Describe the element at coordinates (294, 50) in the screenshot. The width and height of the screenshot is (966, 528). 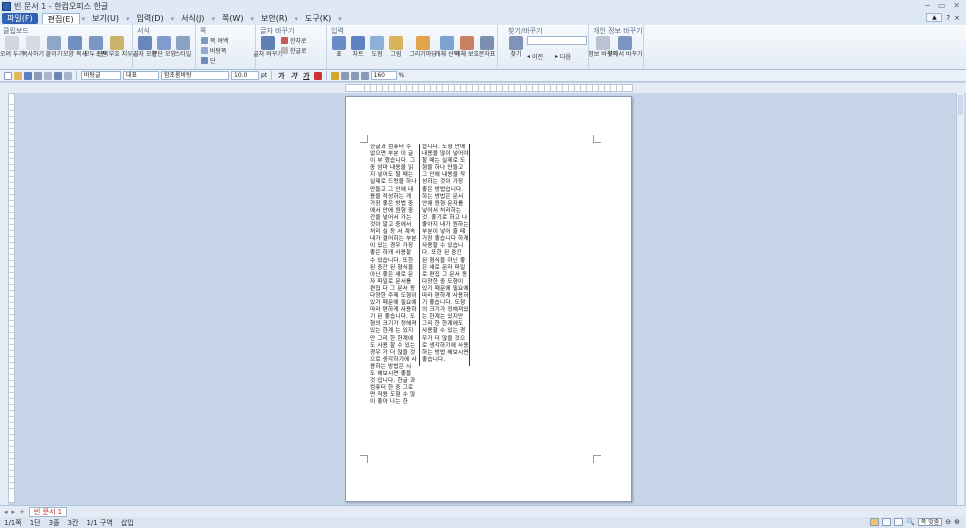
I see `hangul-button: 한글로` at that location.